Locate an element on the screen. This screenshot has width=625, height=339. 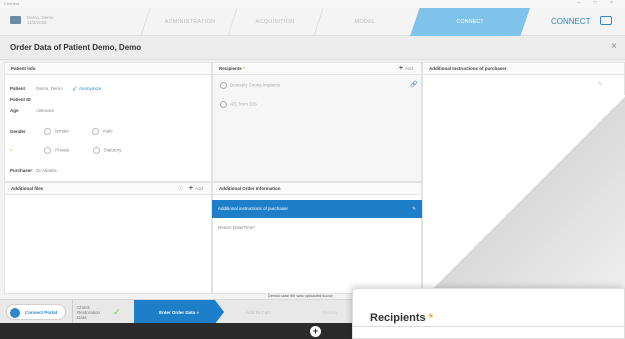
tab-model: MODEL is located at coordinates (365, 22).